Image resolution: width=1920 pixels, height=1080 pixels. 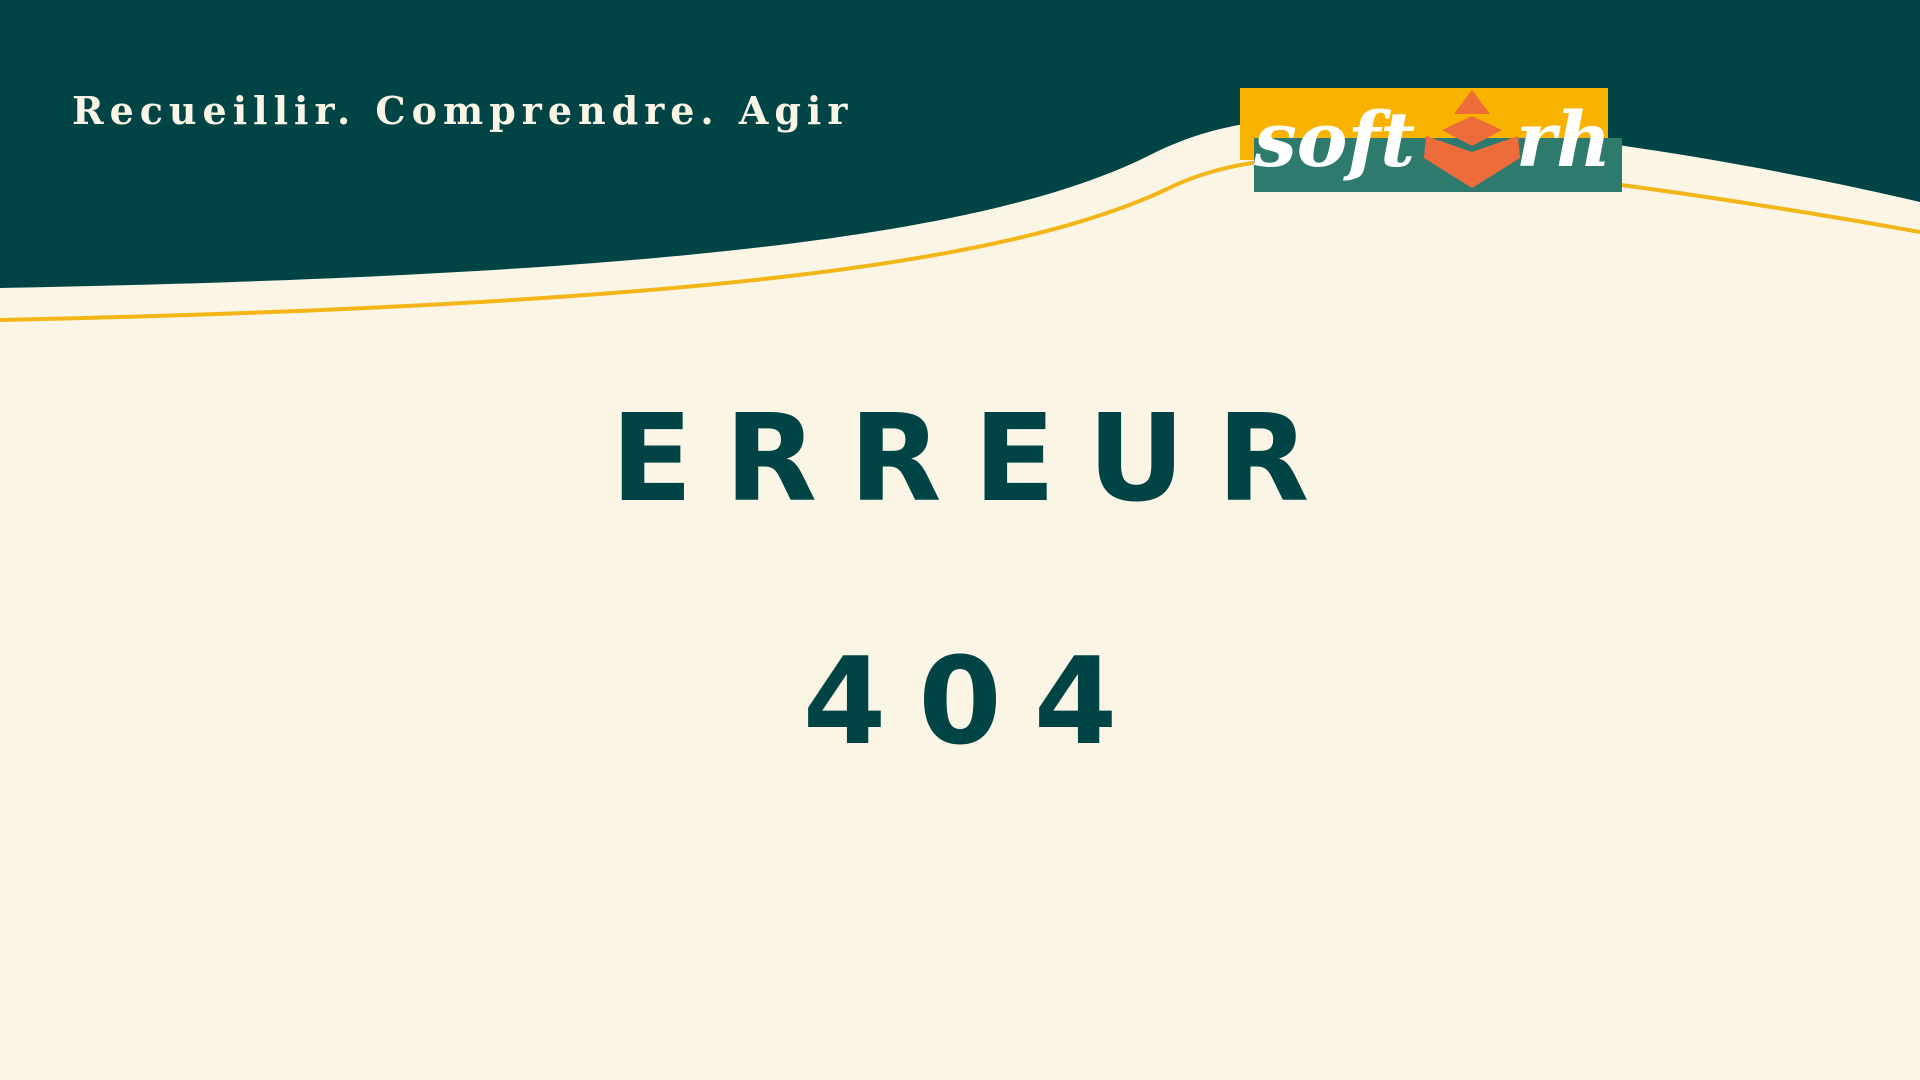 I want to click on error-code: 404, so click(x=976, y=702).